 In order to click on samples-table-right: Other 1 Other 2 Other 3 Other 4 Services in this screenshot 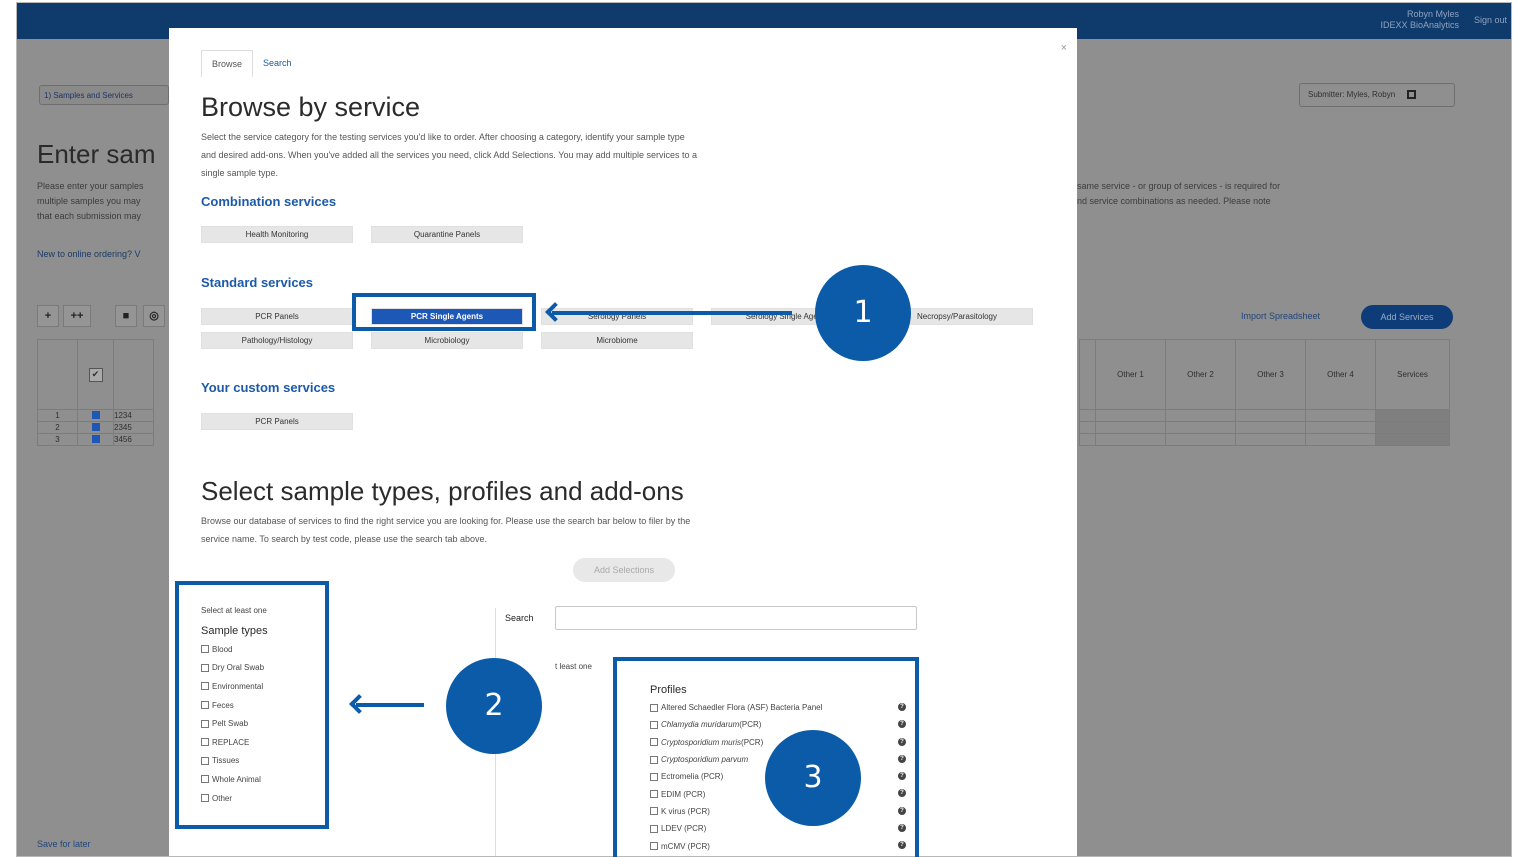, I will do `click(1264, 392)`.